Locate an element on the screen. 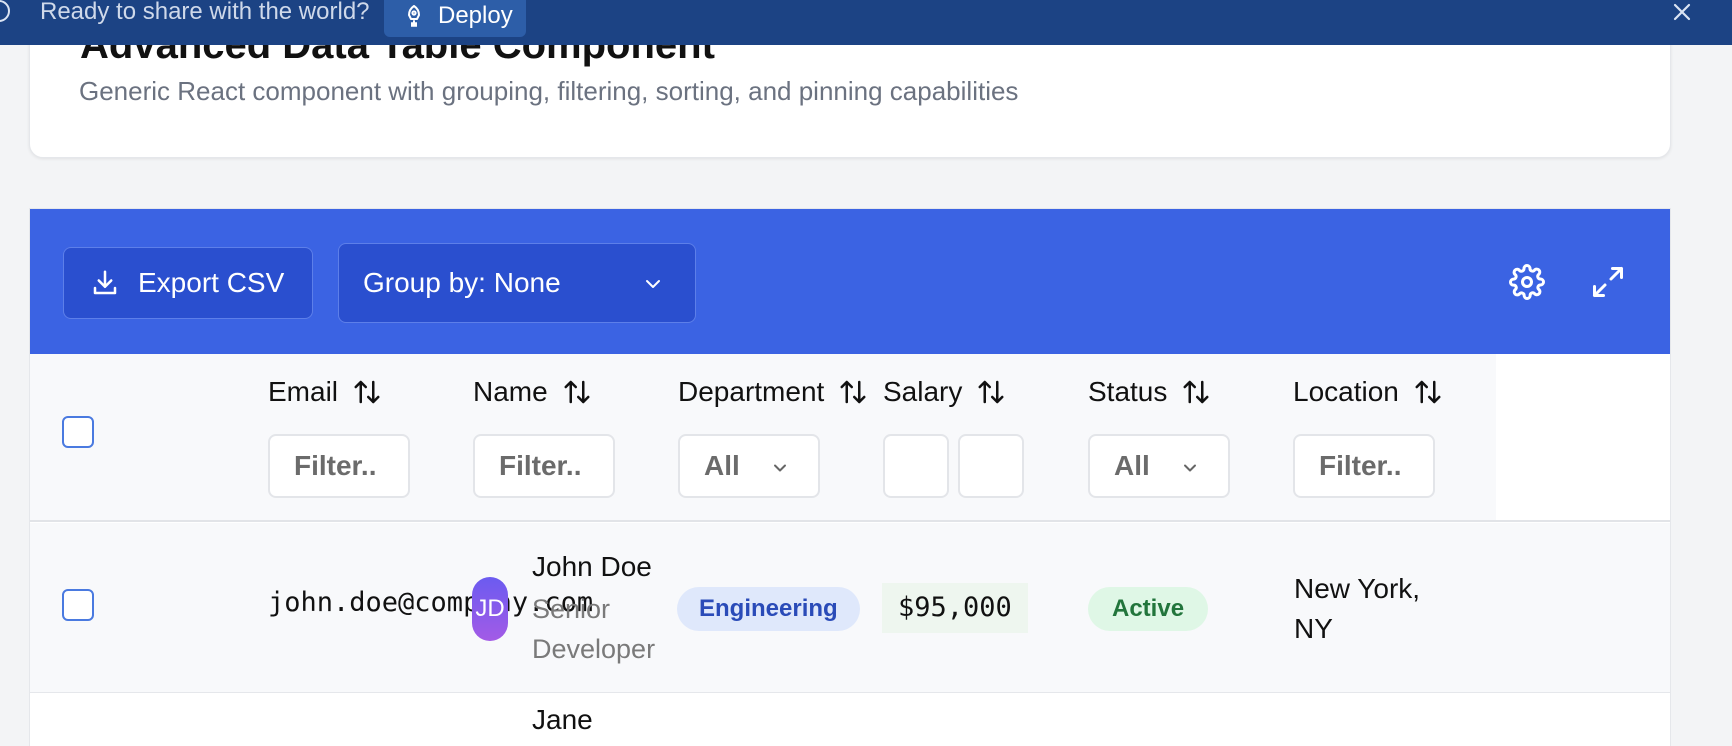 This screenshot has width=1732, height=746. export-csv-label: Export CSV is located at coordinates (211, 282).